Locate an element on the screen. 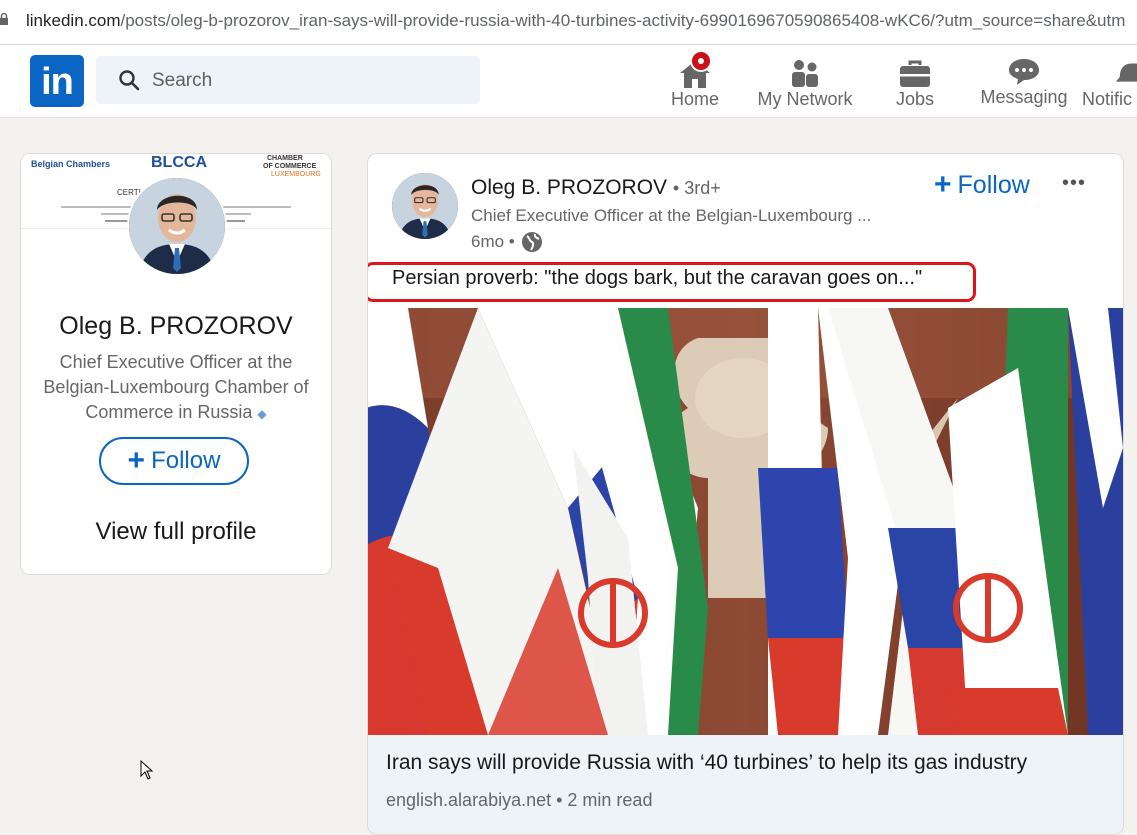  nav-messaging: Messaging is located at coordinates (1024, 81).